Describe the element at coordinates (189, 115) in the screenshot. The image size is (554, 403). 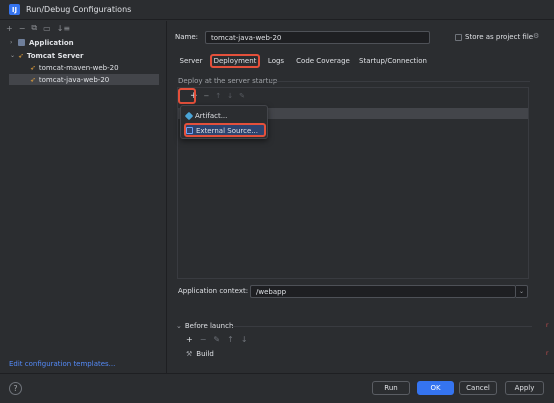
I see `artifact-icon` at that location.